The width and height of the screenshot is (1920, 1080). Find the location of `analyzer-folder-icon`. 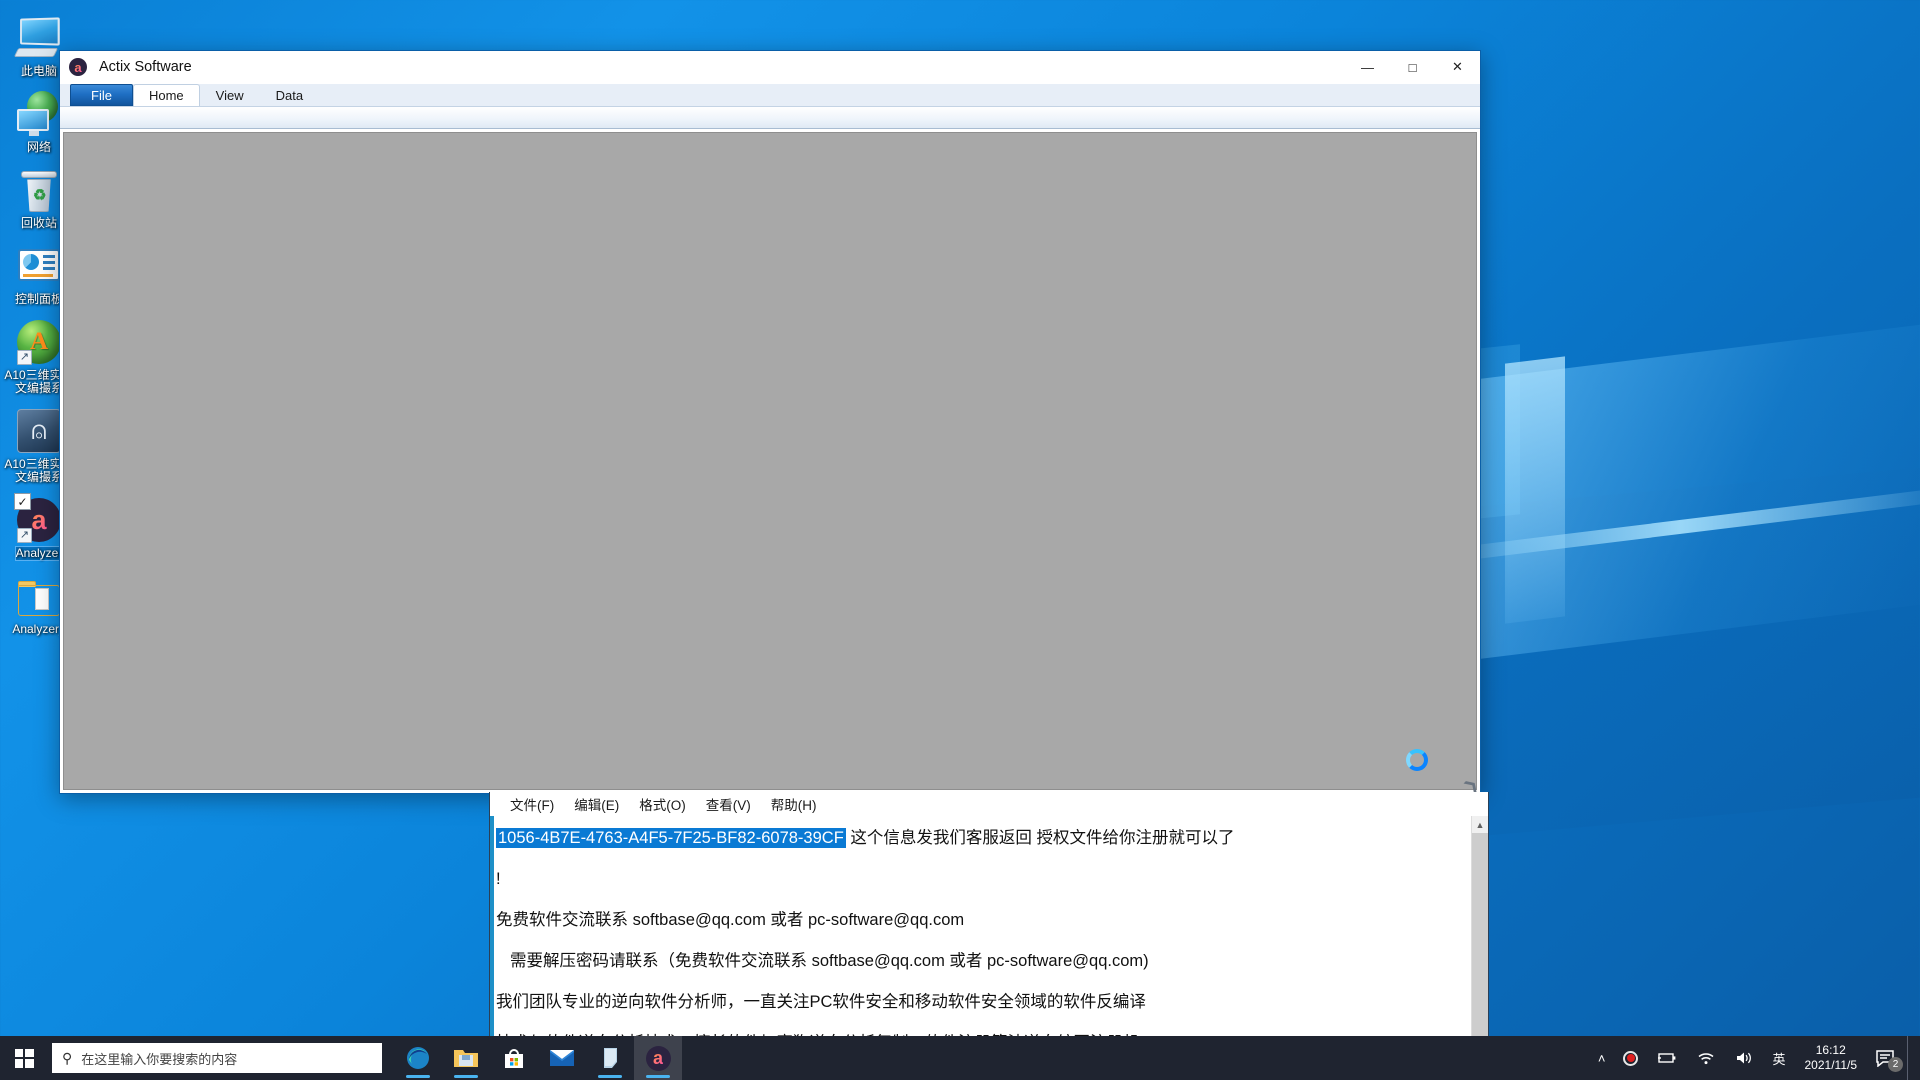

analyzer-folder-icon is located at coordinates (39, 596).